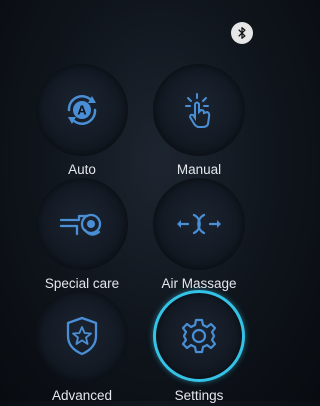 This screenshot has width=320, height=406. I want to click on auto-button: A, so click(82, 110).